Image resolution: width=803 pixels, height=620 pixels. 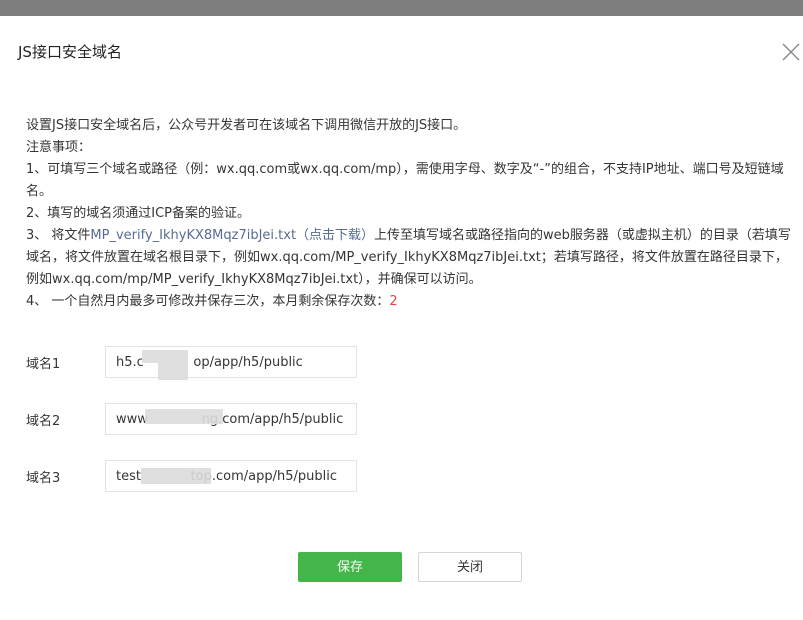 What do you see at coordinates (246, 125) in the screenshot?
I see `notes-intro: 设置JS接口安全域名后，公众号开发者可在该域名下调用微信开放的JS接口。` at bounding box center [246, 125].